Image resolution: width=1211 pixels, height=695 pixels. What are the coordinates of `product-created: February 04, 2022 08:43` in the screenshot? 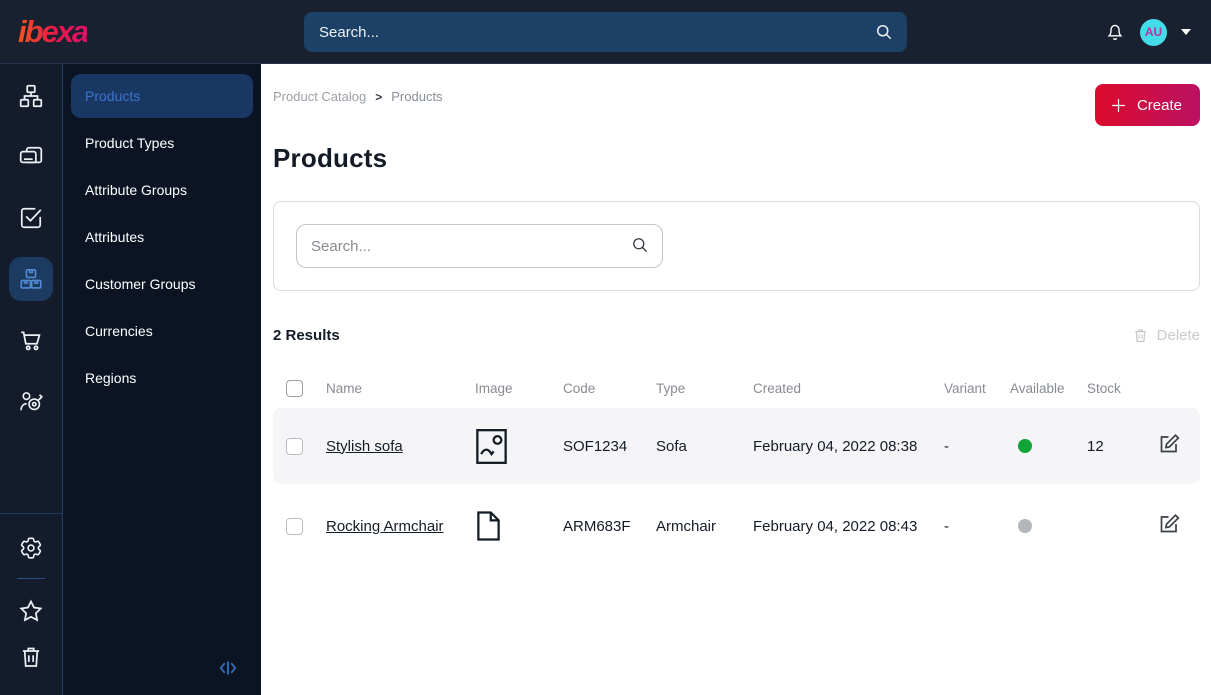 It's located at (835, 526).